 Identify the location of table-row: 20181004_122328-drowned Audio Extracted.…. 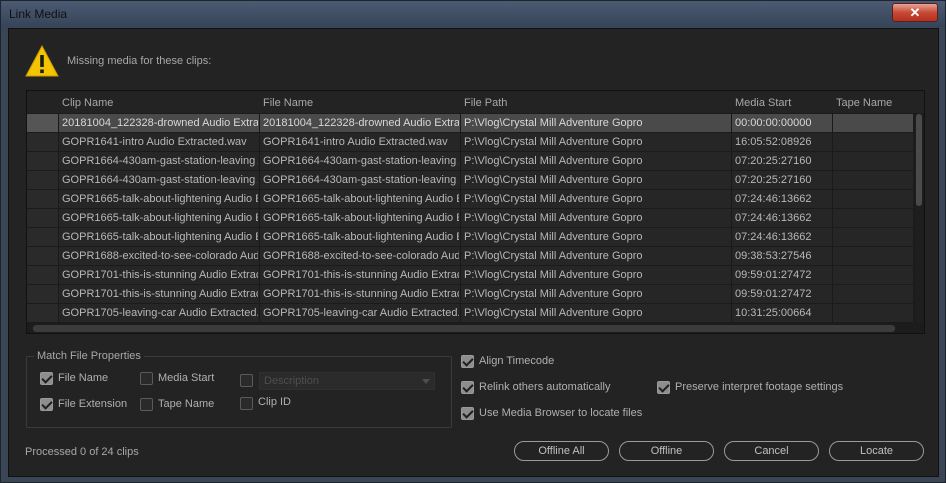
(470, 123).